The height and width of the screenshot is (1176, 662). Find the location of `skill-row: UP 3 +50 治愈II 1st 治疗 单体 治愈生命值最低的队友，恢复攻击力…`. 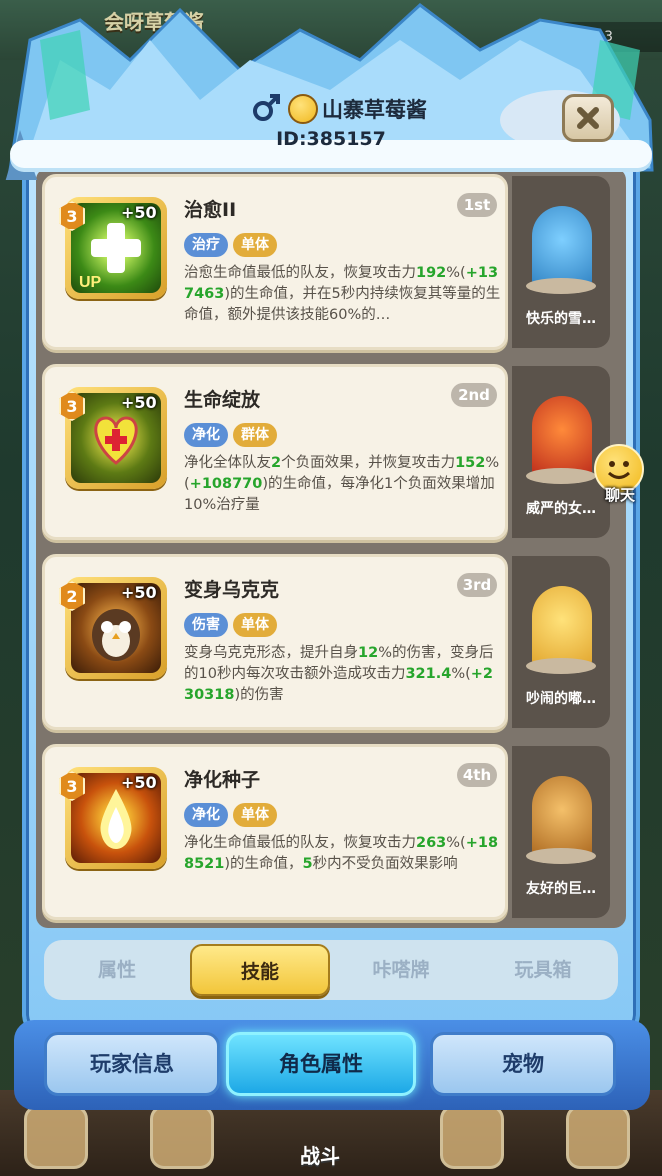

skill-row: UP 3 +50 治愈II 1st 治疗 单体 治愈生命值最低的队友，恢复攻击力… is located at coordinates (327, 263).